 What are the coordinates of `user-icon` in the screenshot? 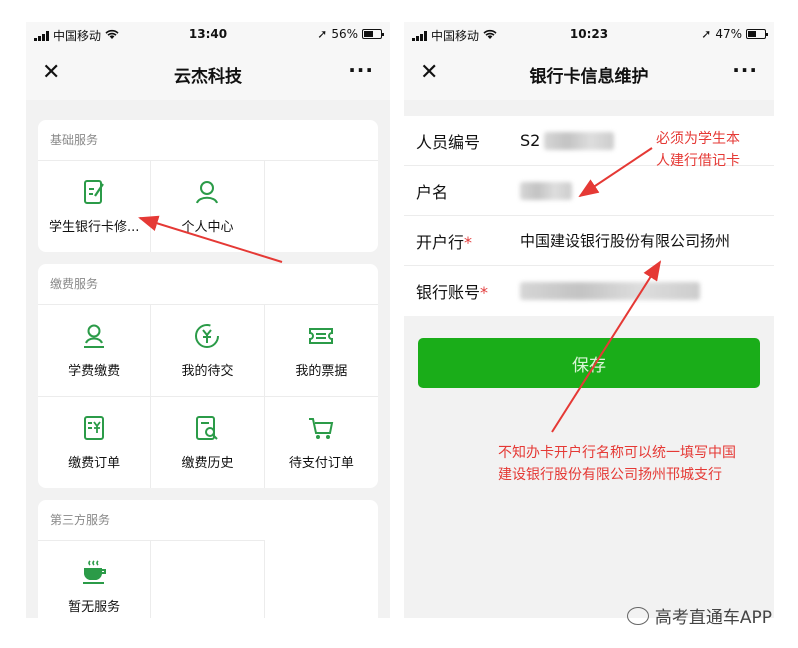 It's located at (207, 192).